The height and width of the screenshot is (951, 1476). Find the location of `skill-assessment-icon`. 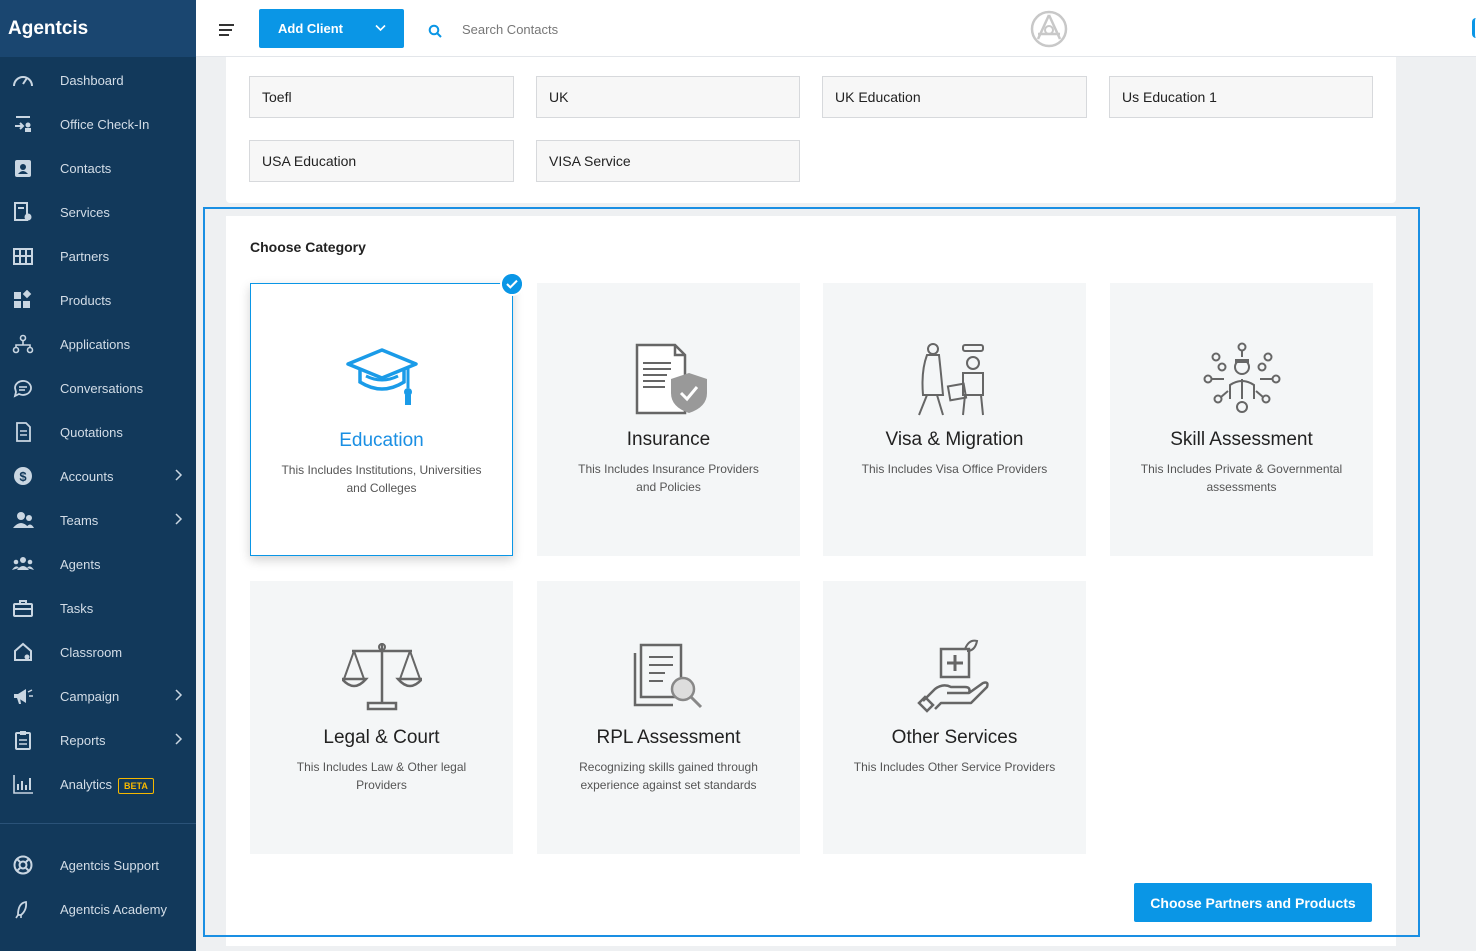

skill-assessment-icon is located at coordinates (1241, 377).